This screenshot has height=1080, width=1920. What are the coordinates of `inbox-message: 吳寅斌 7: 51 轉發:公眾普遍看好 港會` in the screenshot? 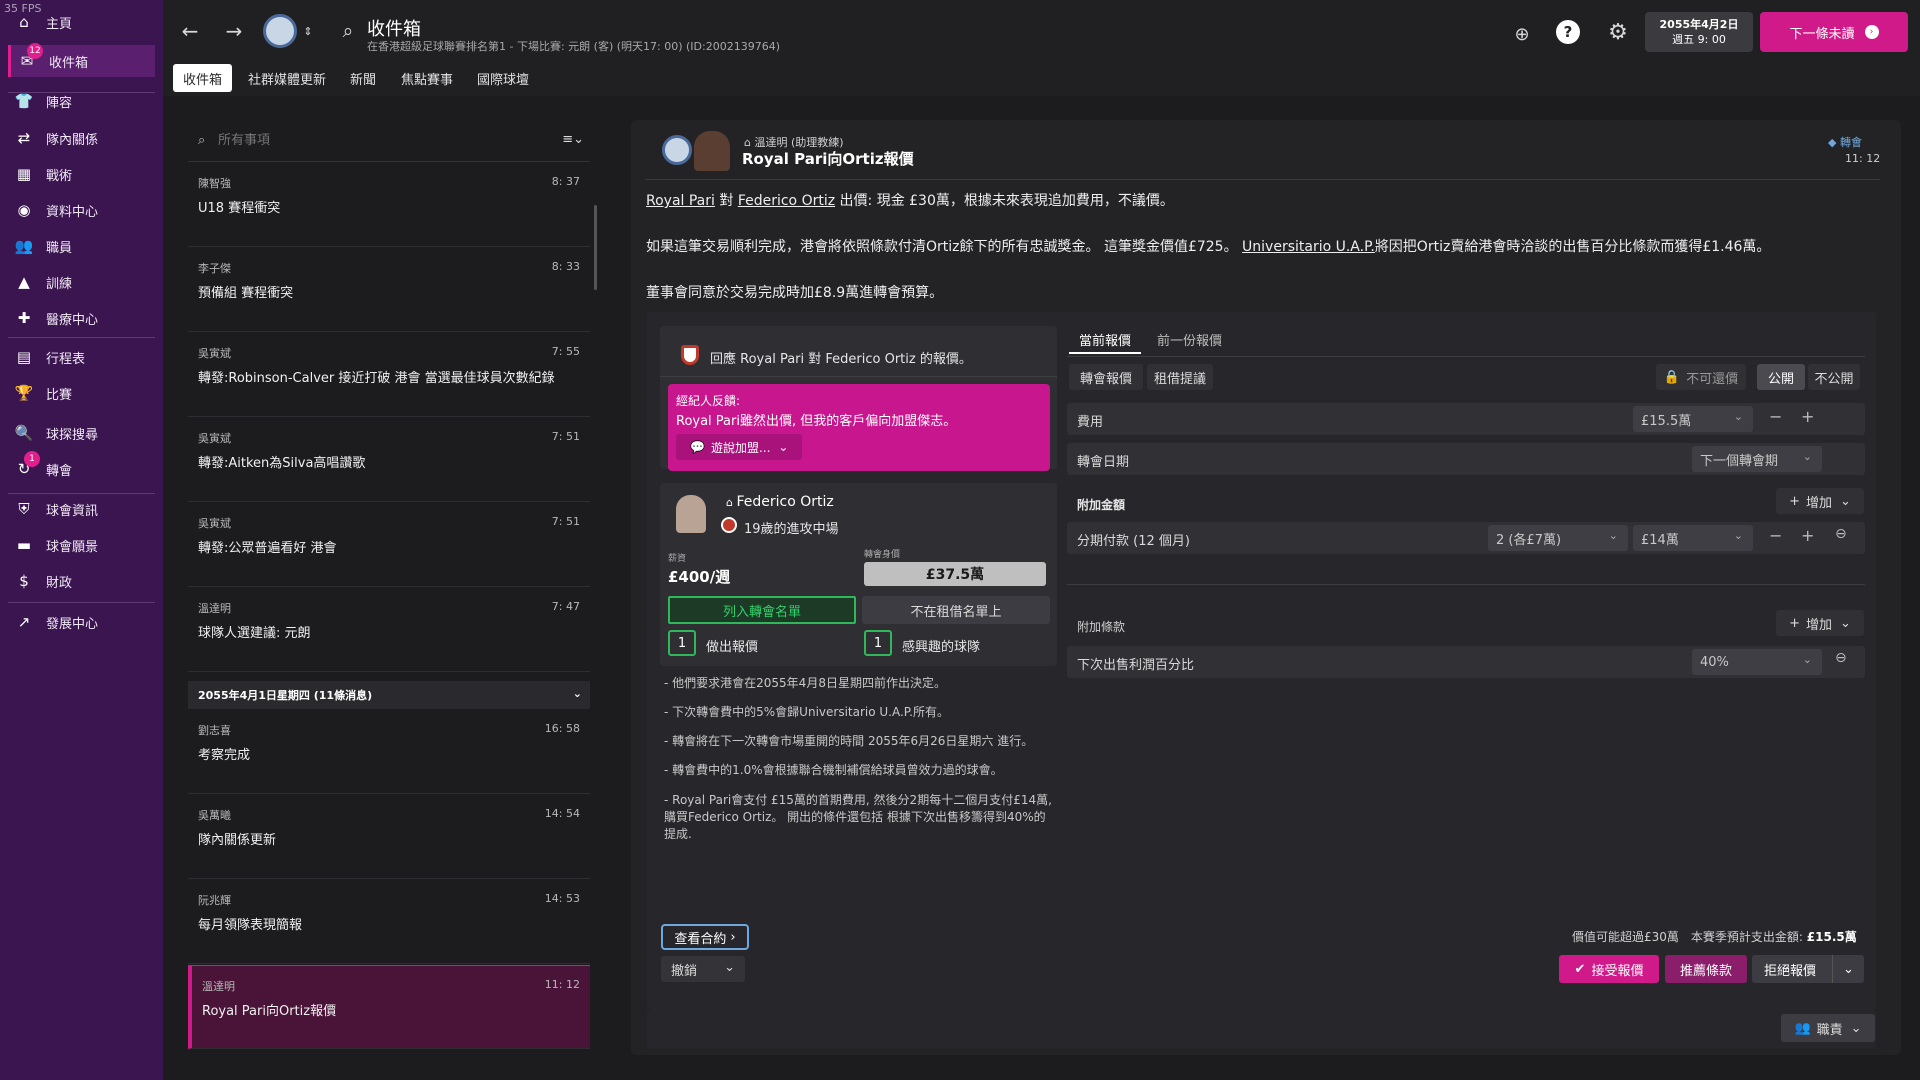 It's located at (389, 545).